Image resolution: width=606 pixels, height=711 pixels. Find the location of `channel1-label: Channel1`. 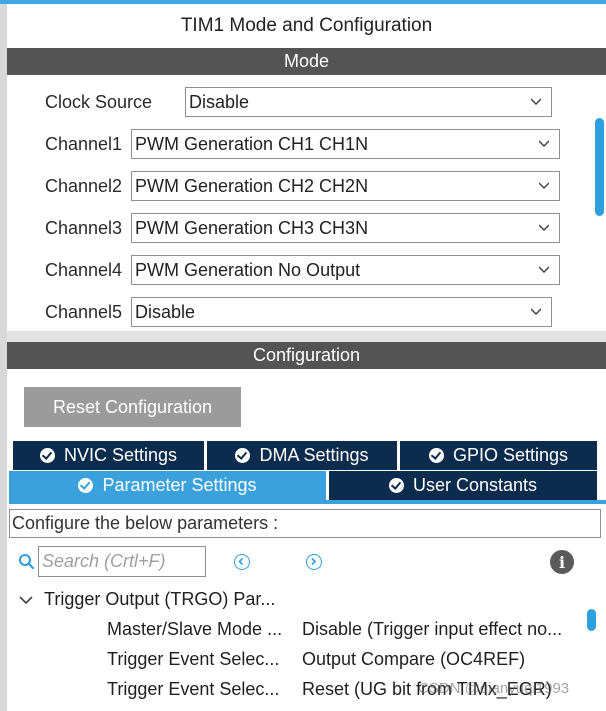

channel1-label: Channel1 is located at coordinates (84, 144).